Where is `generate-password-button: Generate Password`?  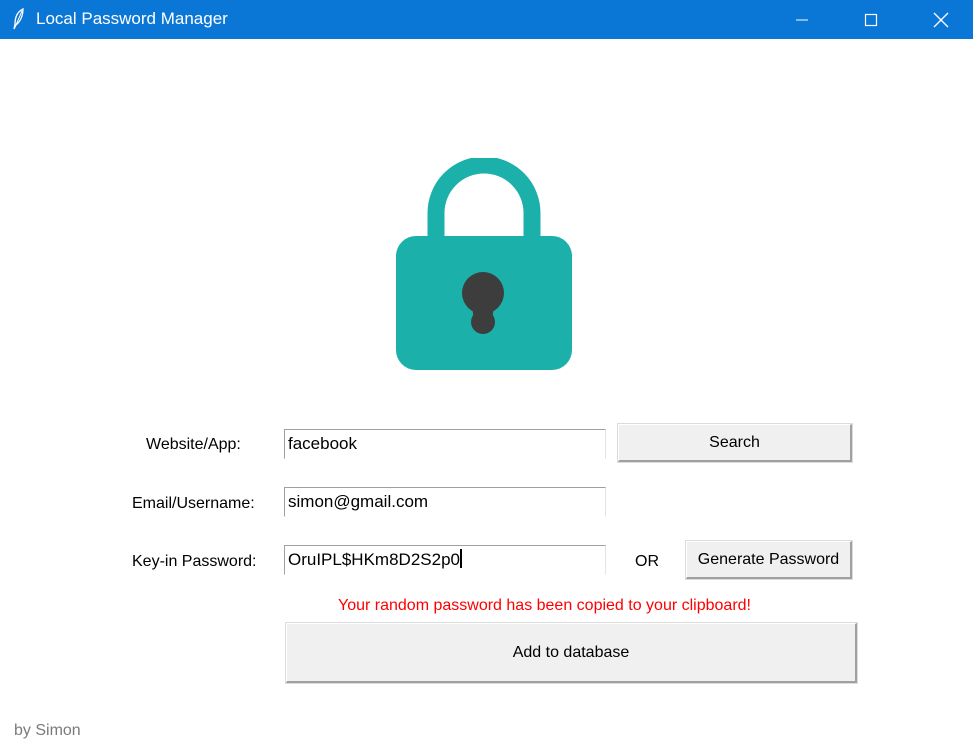
generate-password-button: Generate Password is located at coordinates (769, 560).